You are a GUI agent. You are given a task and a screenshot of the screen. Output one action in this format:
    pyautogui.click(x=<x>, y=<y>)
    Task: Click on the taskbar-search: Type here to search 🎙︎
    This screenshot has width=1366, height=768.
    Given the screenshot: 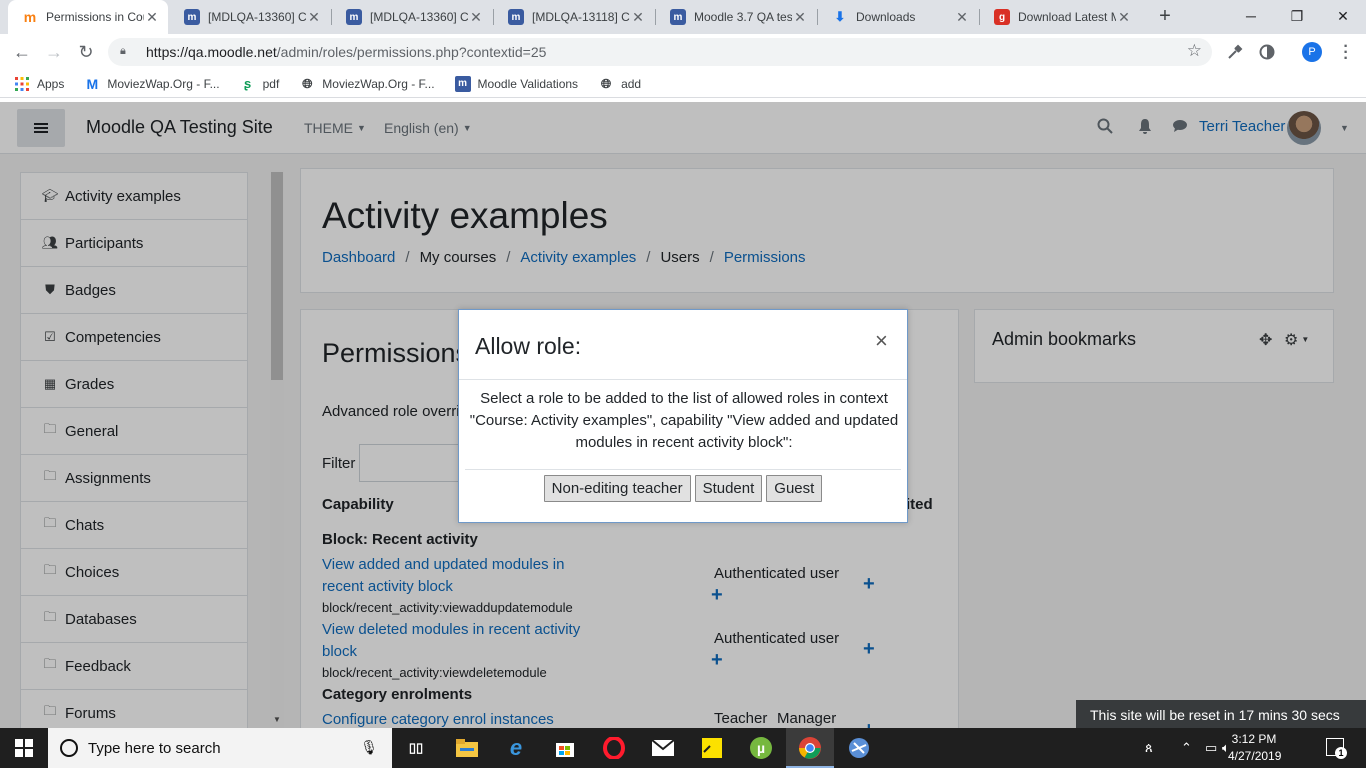 What is the action you would take?
    pyautogui.click(x=220, y=748)
    